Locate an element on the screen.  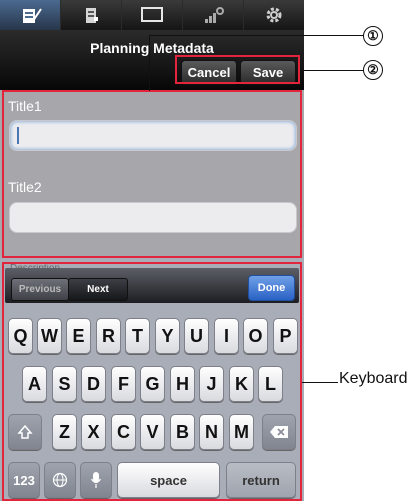
tab-view is located at coordinates (152, 15).